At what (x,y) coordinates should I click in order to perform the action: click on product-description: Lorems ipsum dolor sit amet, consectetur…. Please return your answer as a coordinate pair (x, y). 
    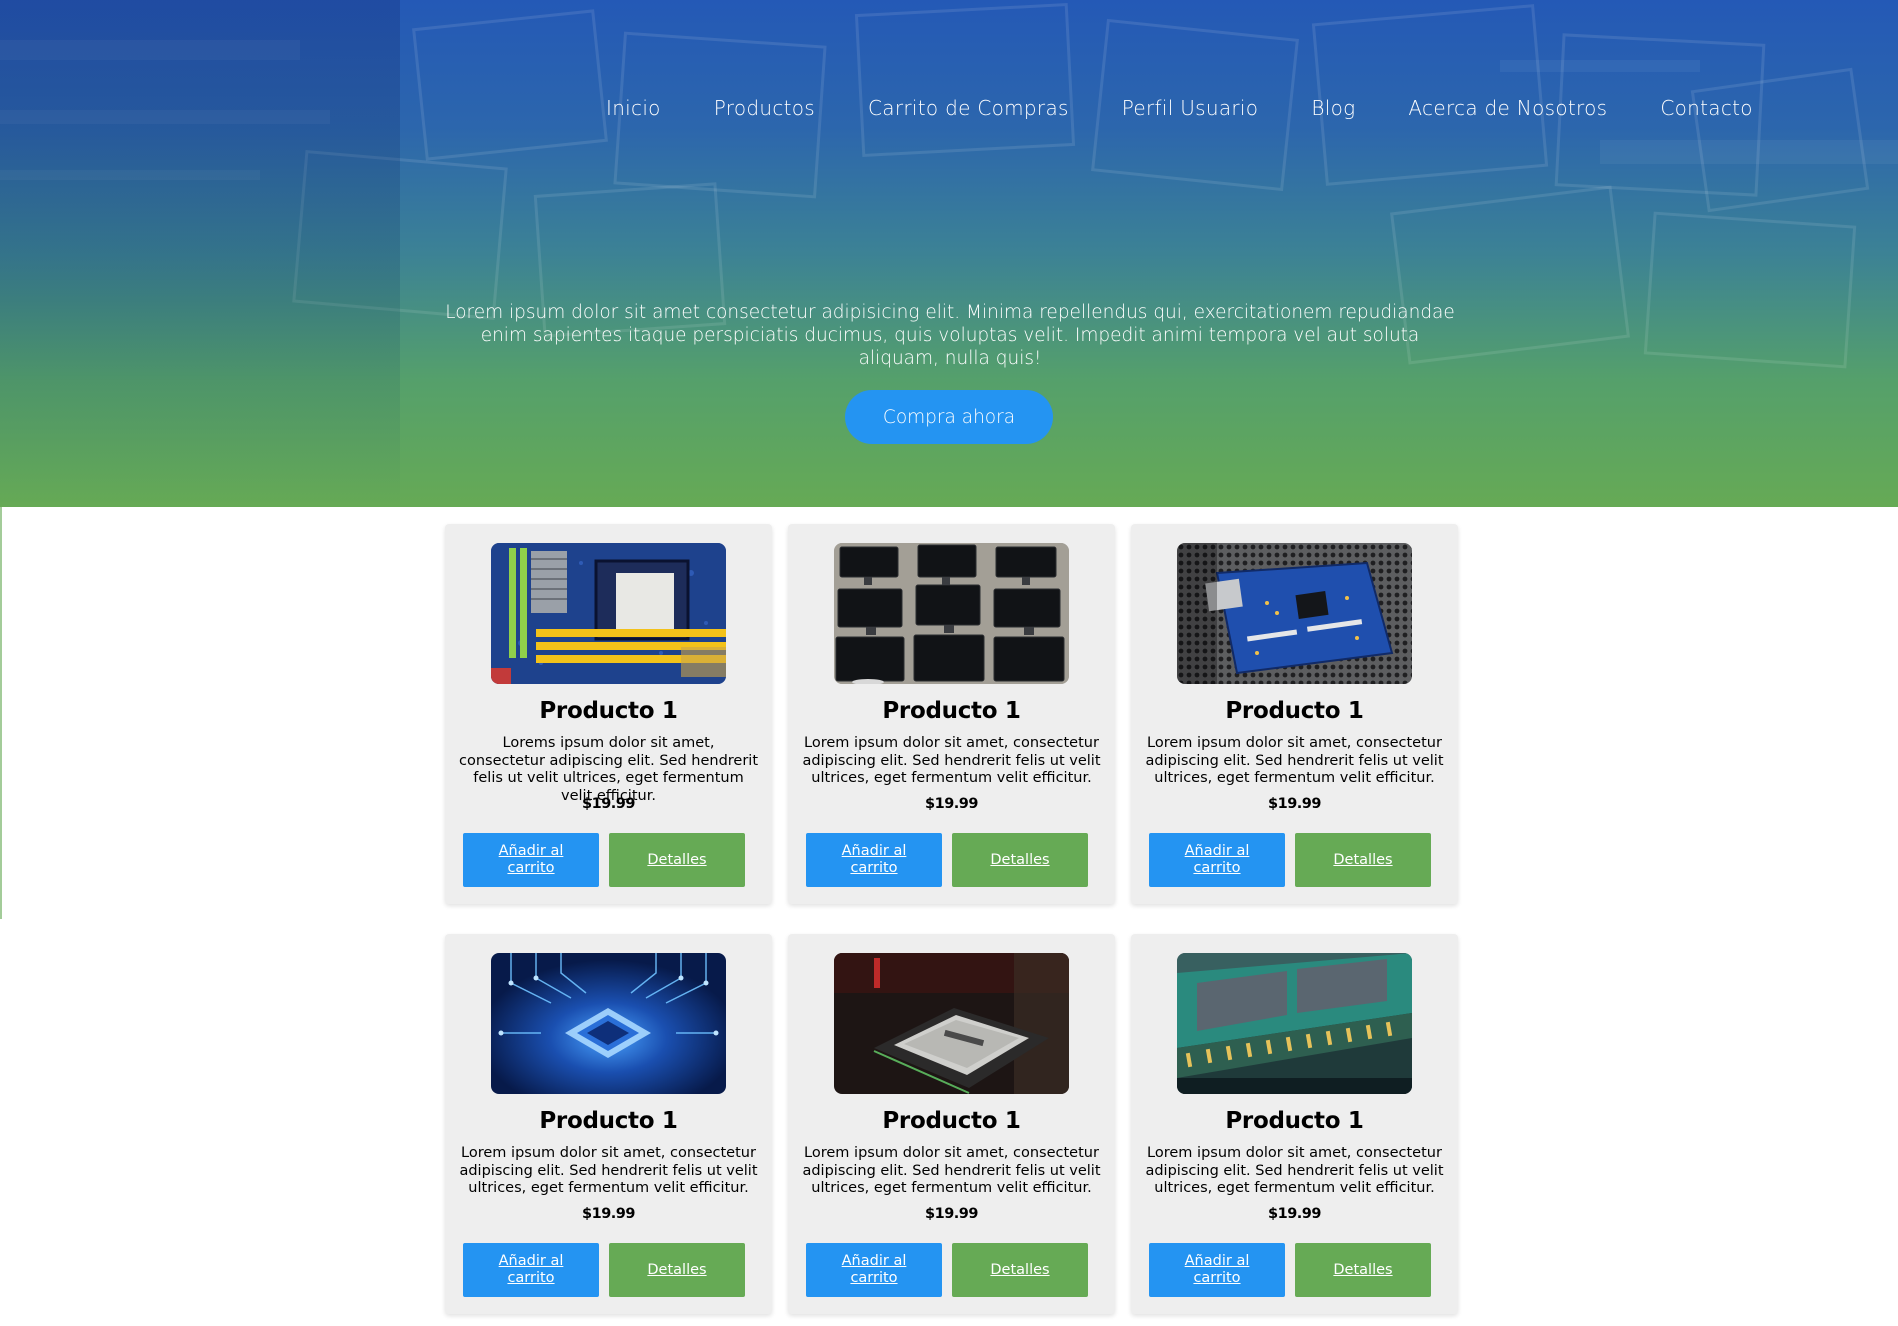
    Looking at the image, I should click on (609, 769).